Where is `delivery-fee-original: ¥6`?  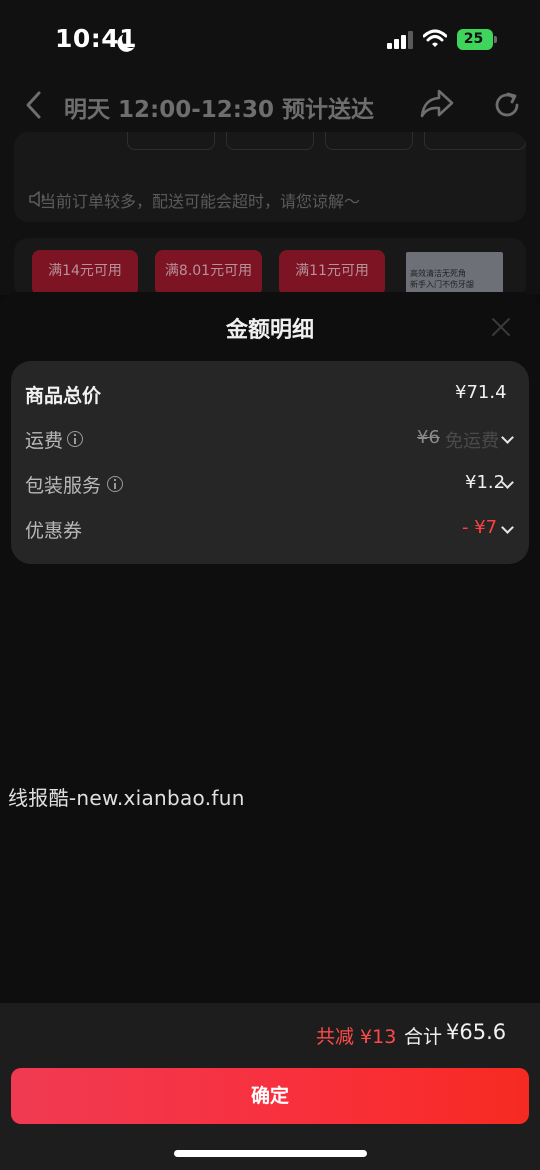
delivery-fee-original: ¥6 is located at coordinates (428, 437).